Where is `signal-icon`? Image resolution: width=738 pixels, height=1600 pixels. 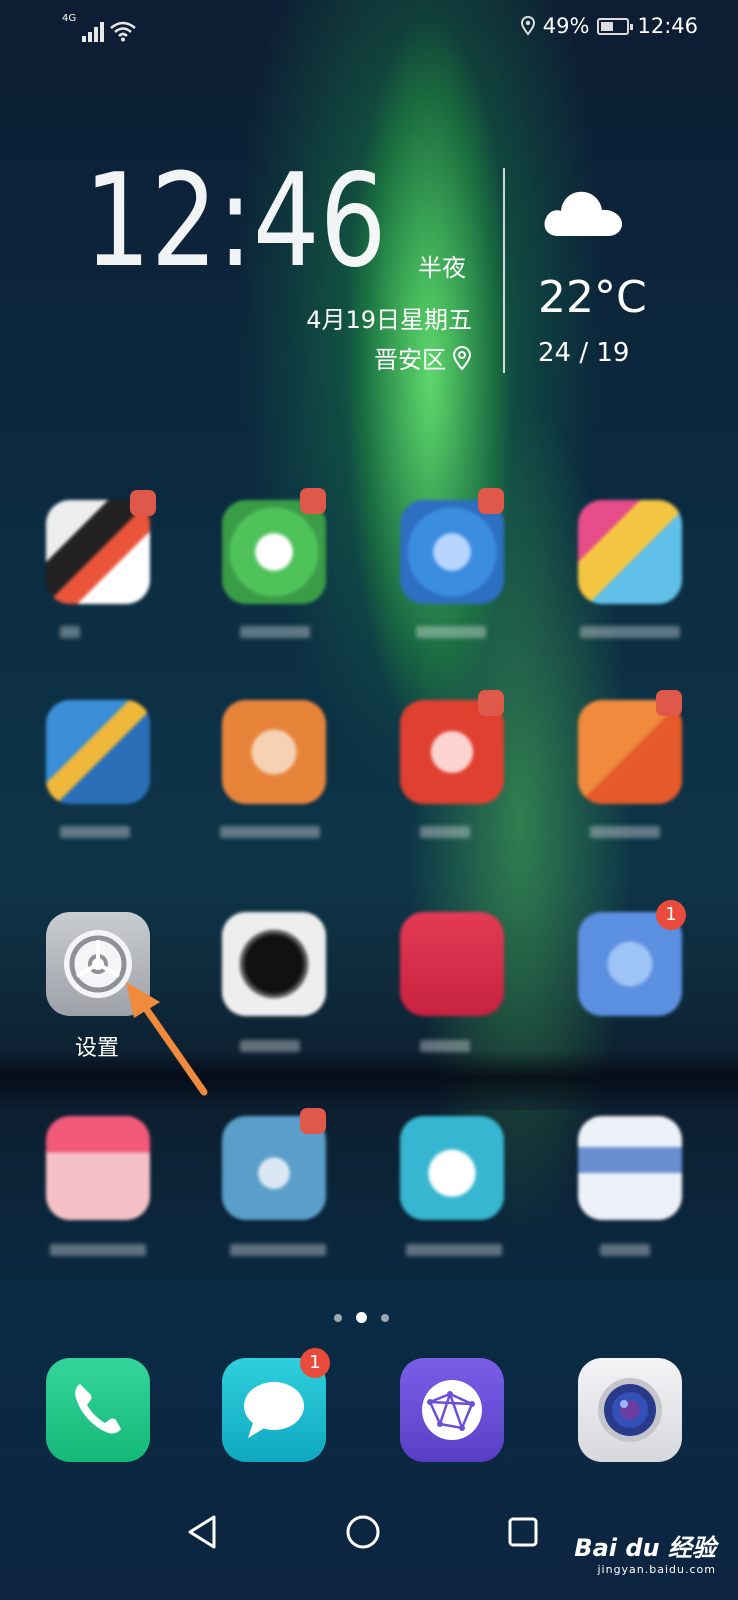
signal-icon is located at coordinates (93, 31).